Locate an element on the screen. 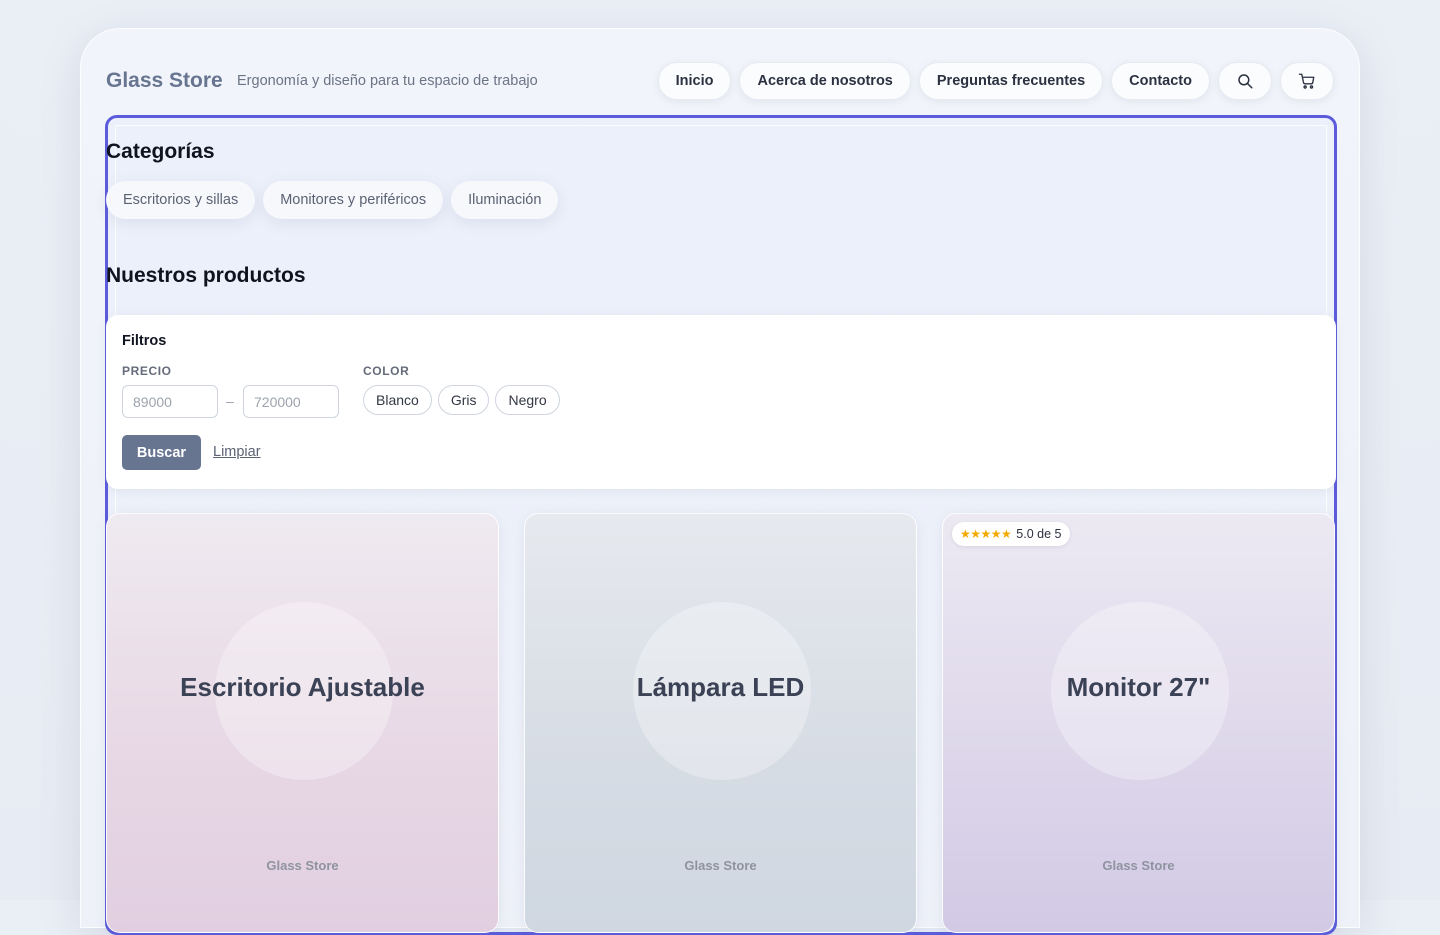 The width and height of the screenshot is (1440, 935). nav-contacto: Contacto is located at coordinates (1160, 81).